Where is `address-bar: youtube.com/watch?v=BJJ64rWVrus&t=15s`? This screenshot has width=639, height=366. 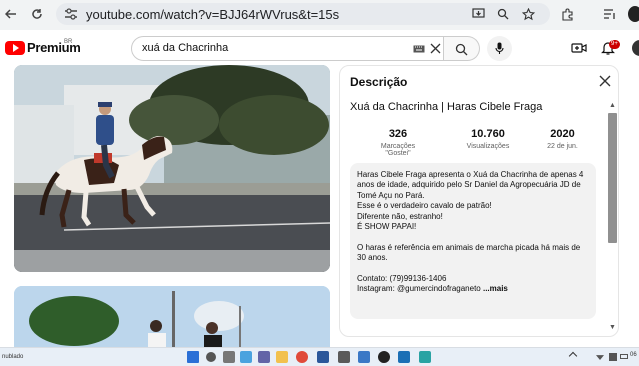 address-bar: youtube.com/watch?v=BJJ64rWVrus&t=15s is located at coordinates (303, 14).